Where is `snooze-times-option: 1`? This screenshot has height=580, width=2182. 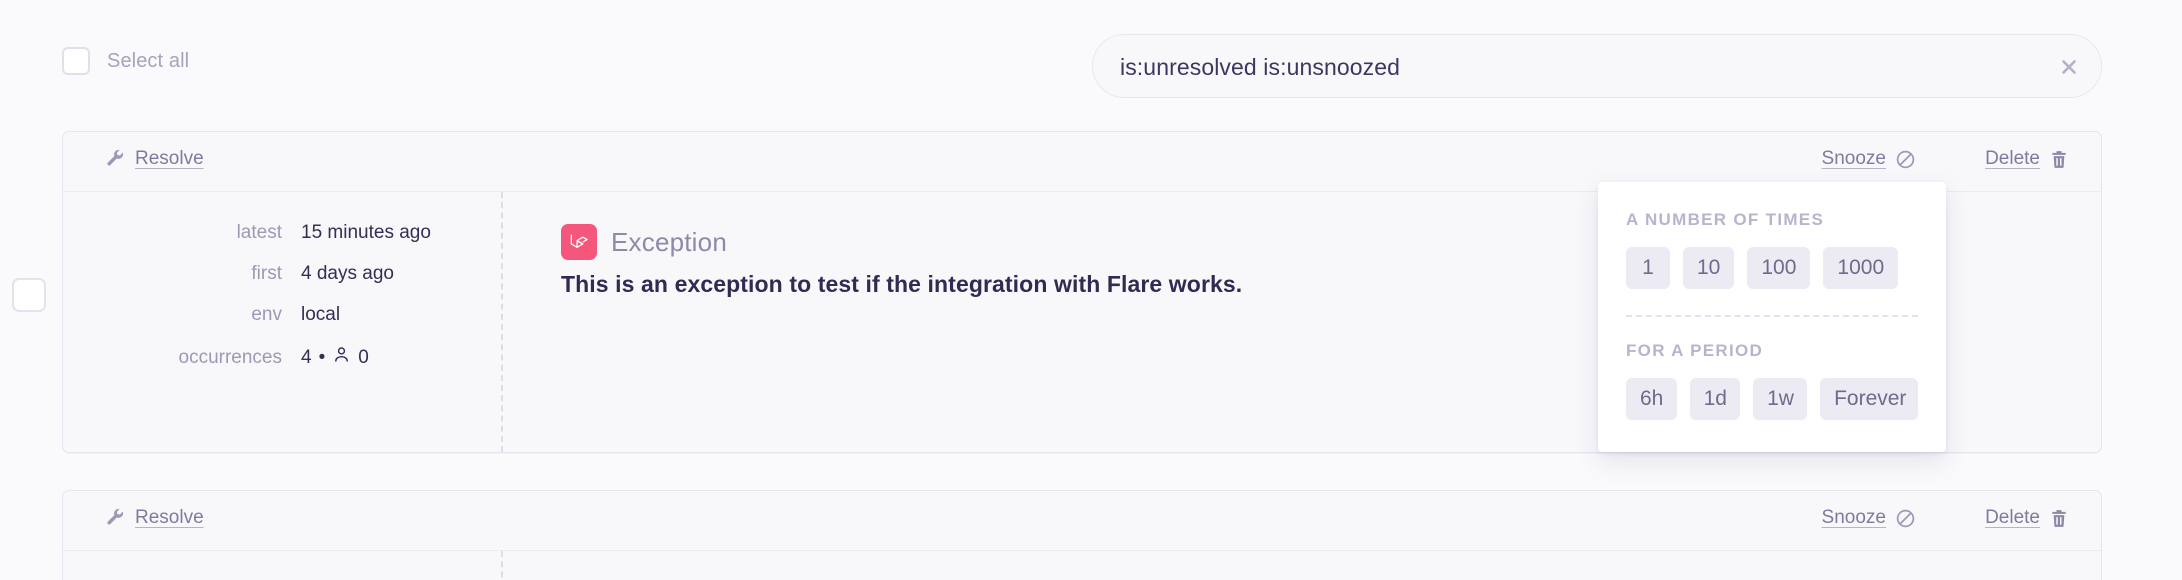
snooze-times-option: 1 is located at coordinates (1648, 268).